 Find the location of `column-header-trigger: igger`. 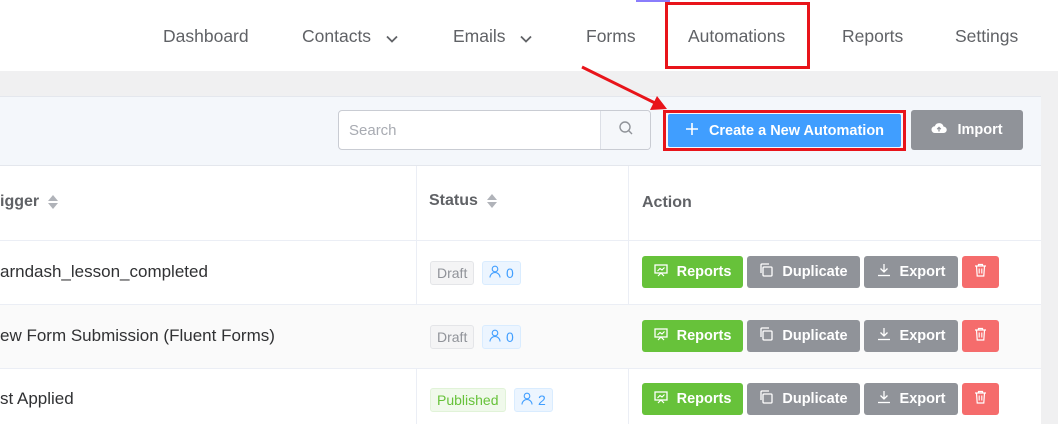

column-header-trigger: igger is located at coordinates (29, 202).